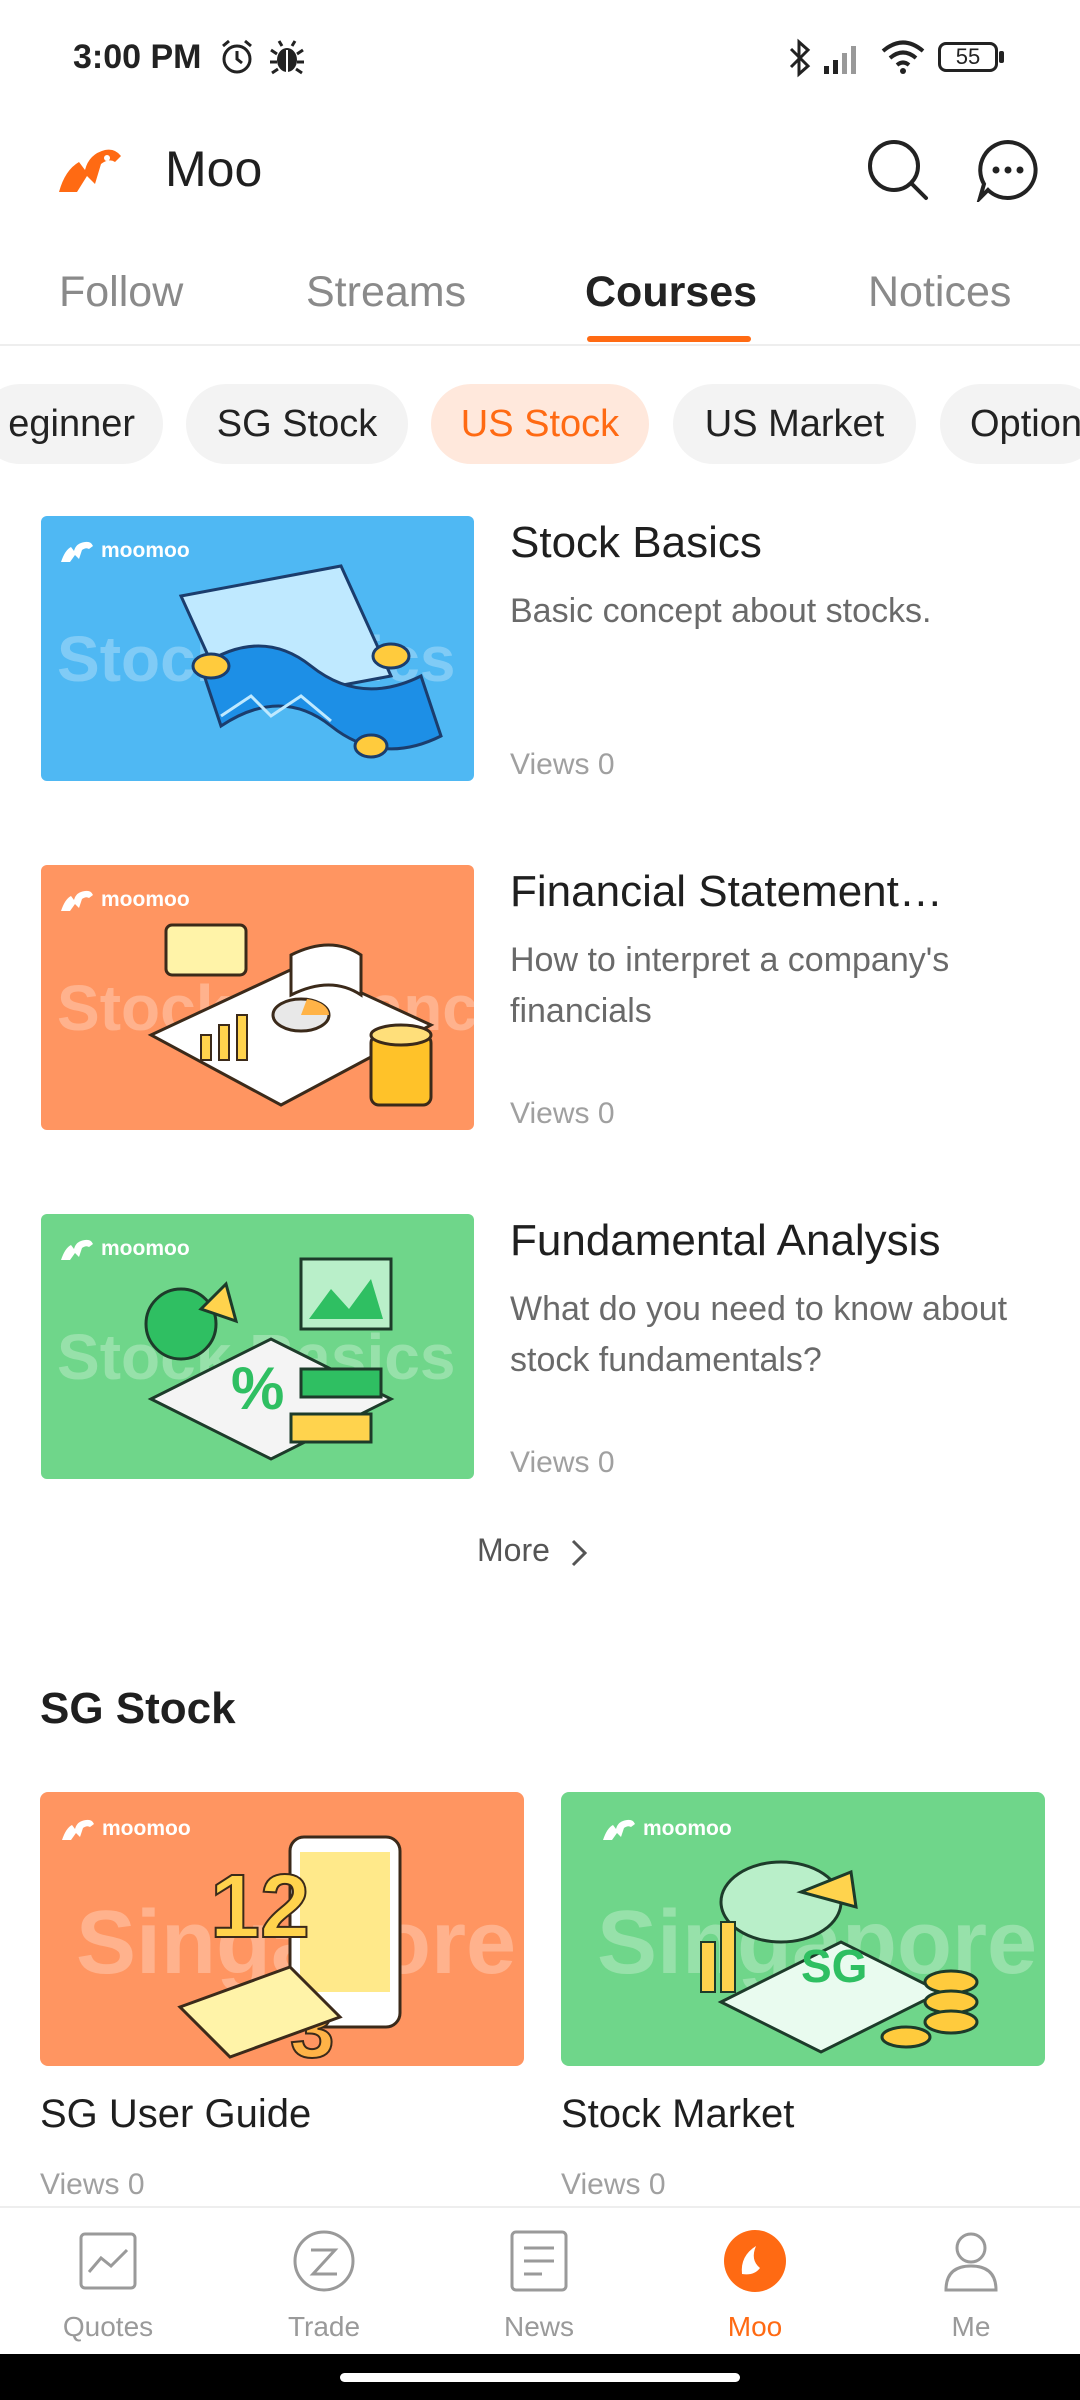  What do you see at coordinates (671, 292) in the screenshot?
I see `tab-courses: Courses` at bounding box center [671, 292].